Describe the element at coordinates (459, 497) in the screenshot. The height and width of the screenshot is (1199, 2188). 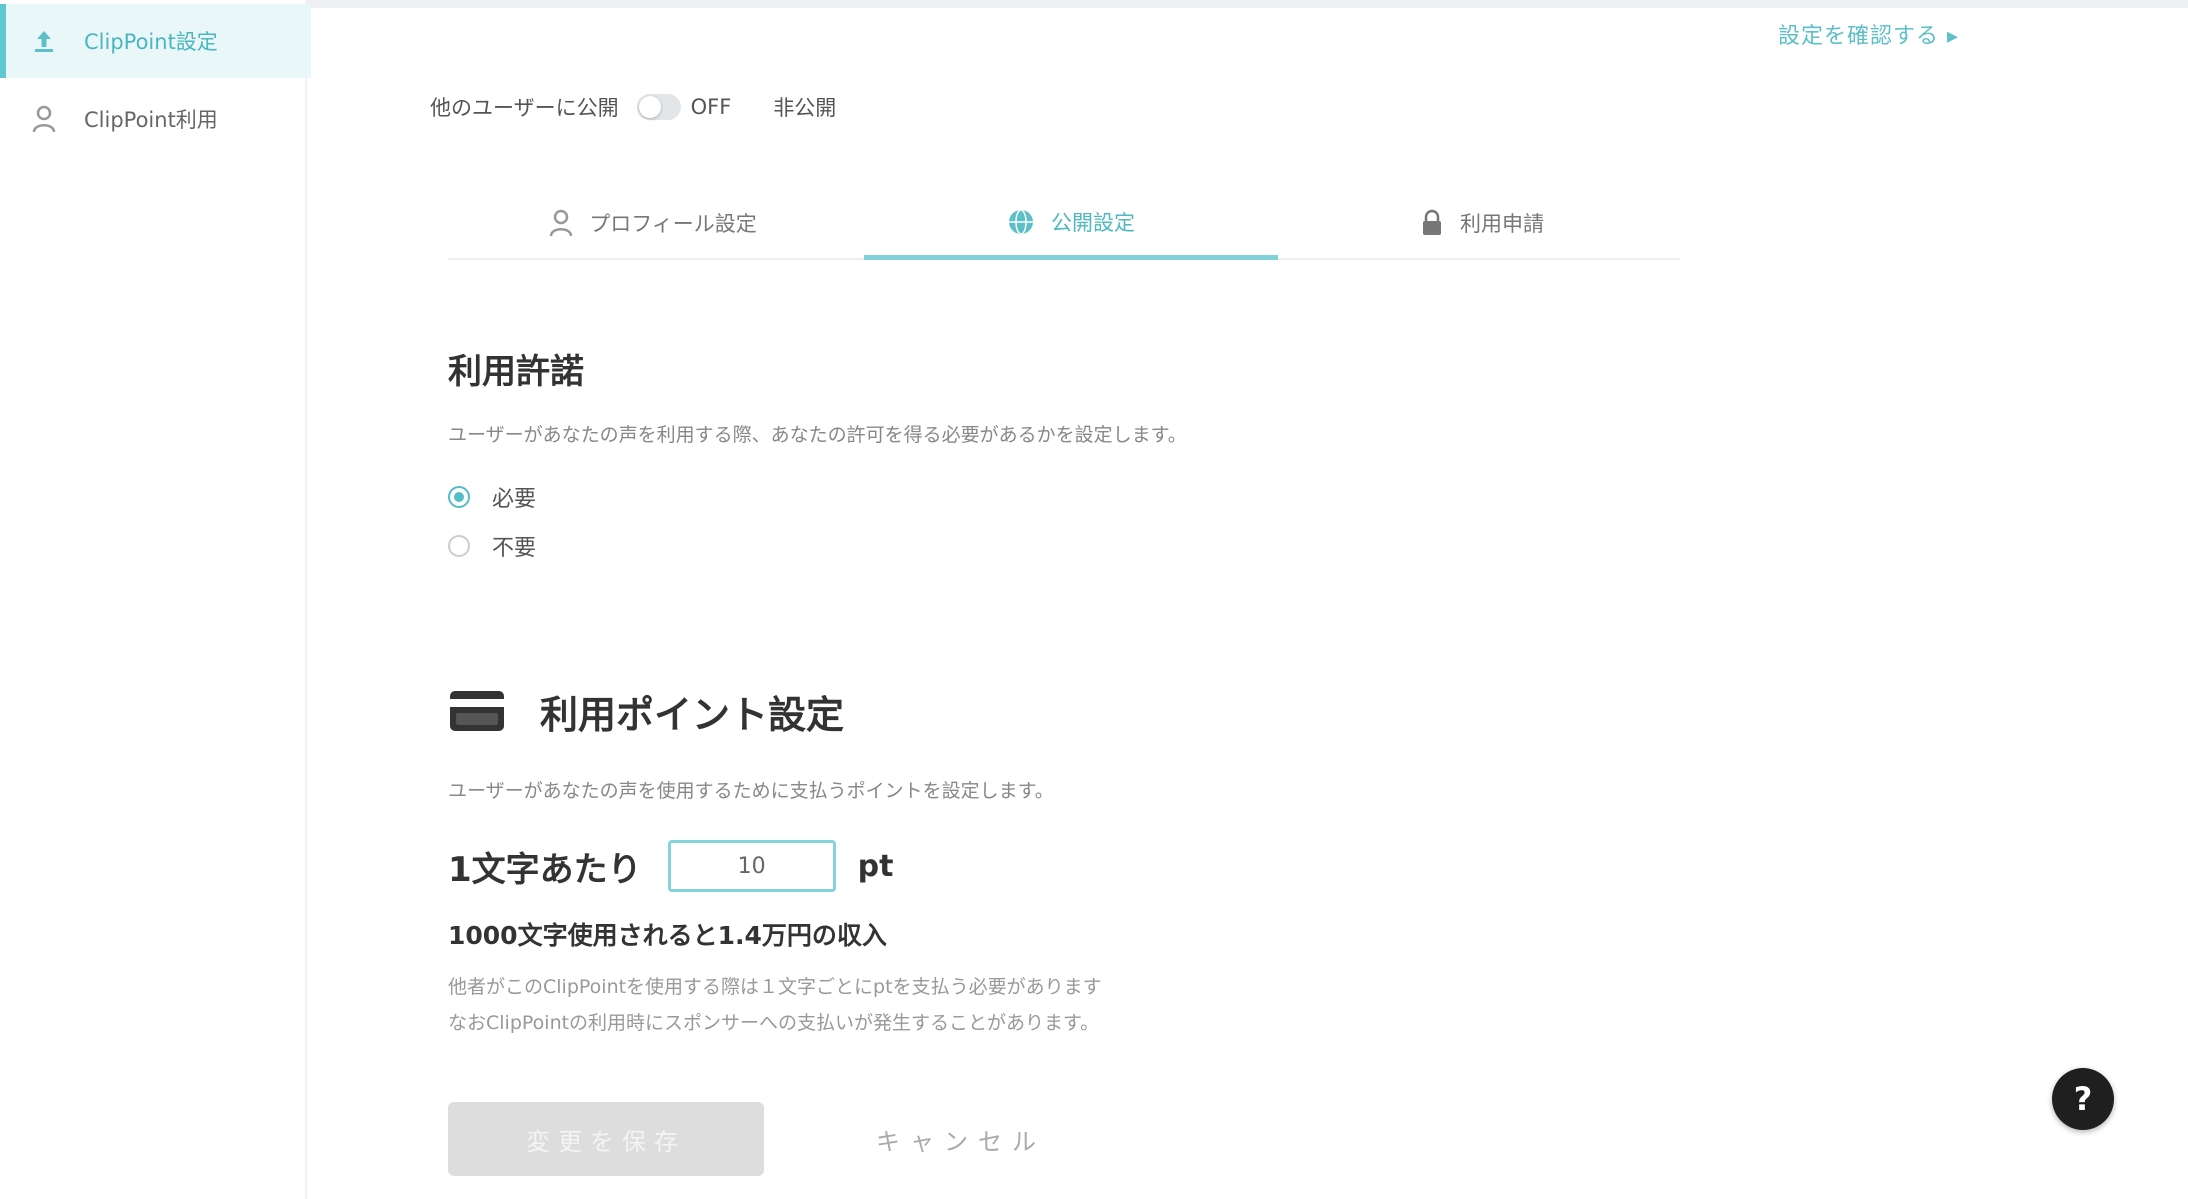
I see `radio-circle-checked` at that location.